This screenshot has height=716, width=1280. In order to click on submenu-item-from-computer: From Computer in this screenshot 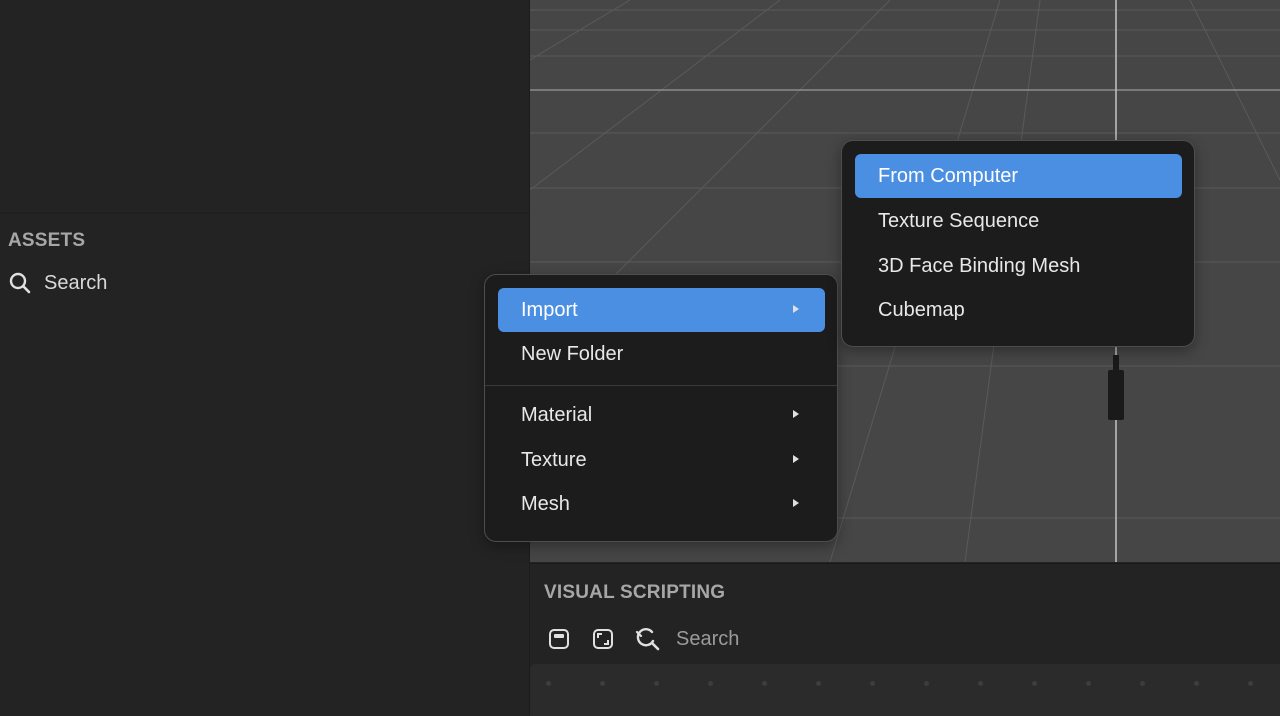, I will do `click(1018, 176)`.